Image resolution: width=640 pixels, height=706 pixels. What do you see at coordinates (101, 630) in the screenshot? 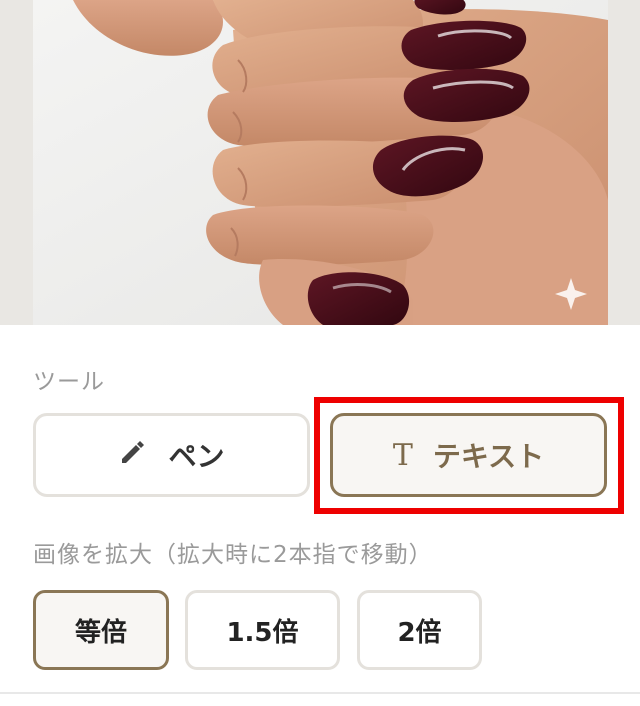
I see `zoom-1x-button: 等倍` at bounding box center [101, 630].